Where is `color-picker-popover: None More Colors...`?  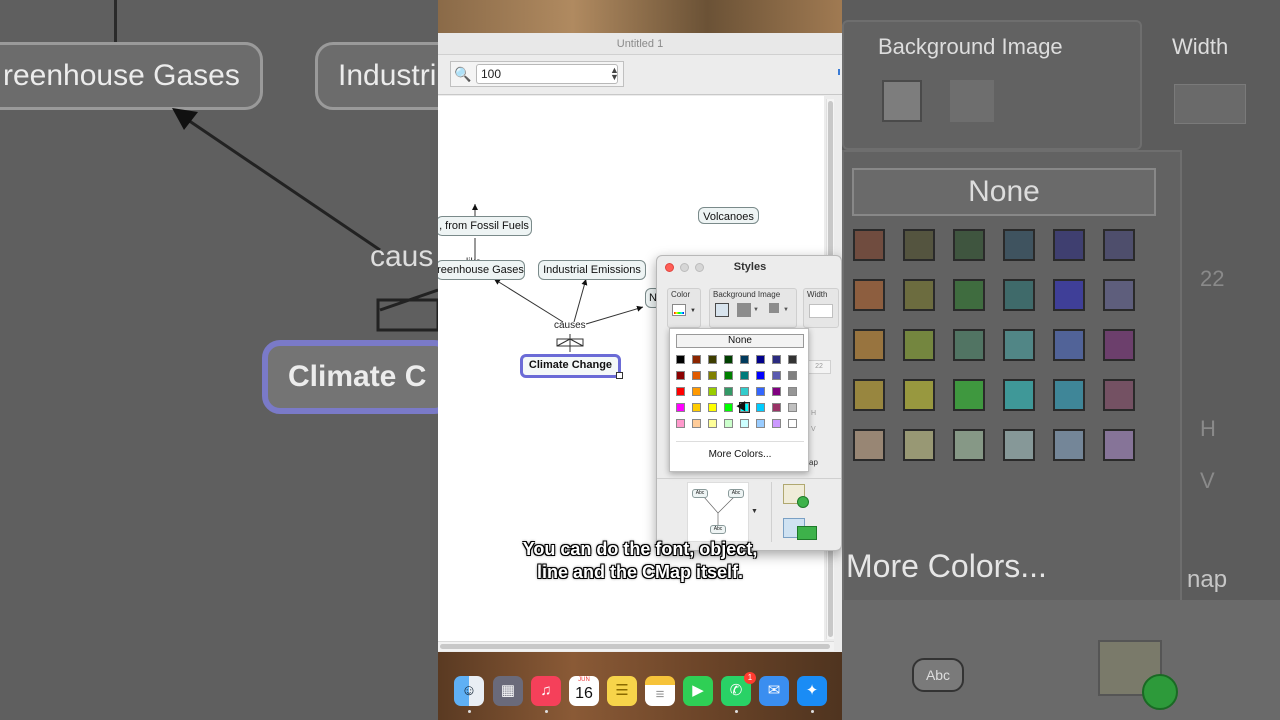
color-picker-popover: None More Colors... is located at coordinates (739, 400).